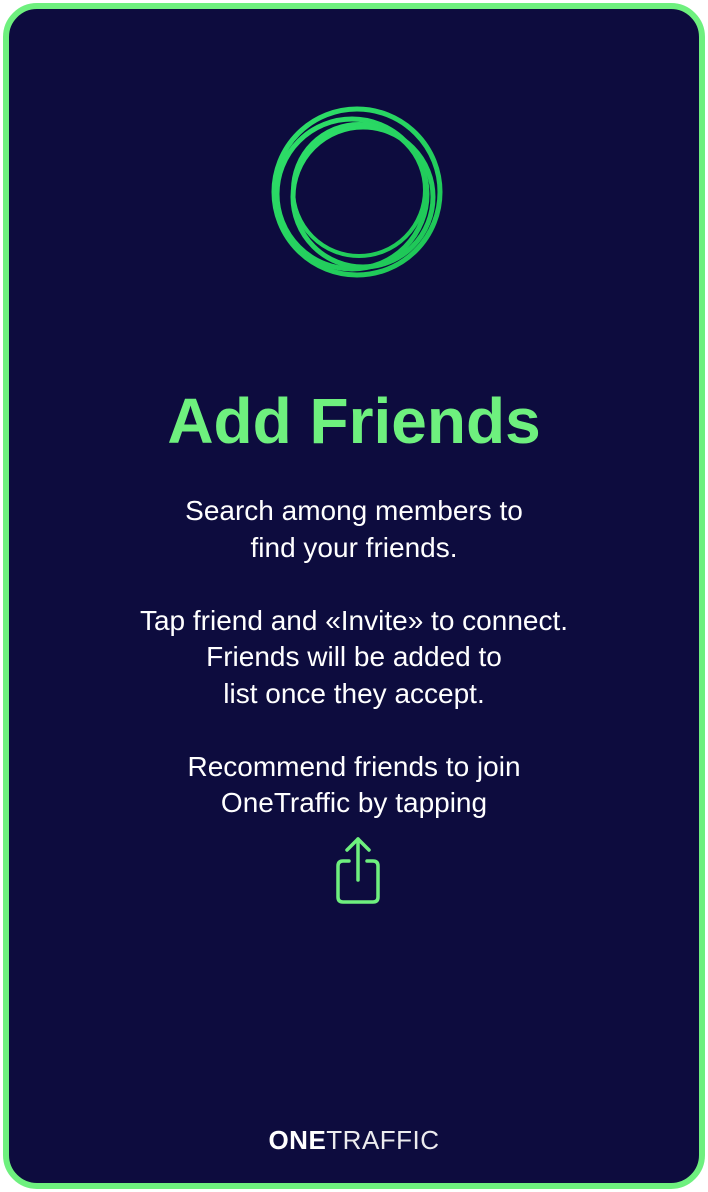 The width and height of the screenshot is (708, 1192). What do you see at coordinates (354, 510) in the screenshot?
I see `instruction-line: Search among members to` at bounding box center [354, 510].